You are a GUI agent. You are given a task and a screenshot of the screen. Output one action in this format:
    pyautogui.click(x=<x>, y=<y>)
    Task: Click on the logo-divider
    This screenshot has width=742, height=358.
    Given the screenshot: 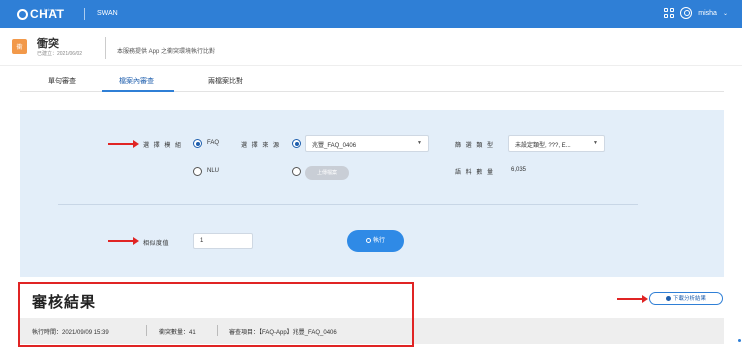 What is the action you would take?
    pyautogui.click(x=84, y=14)
    